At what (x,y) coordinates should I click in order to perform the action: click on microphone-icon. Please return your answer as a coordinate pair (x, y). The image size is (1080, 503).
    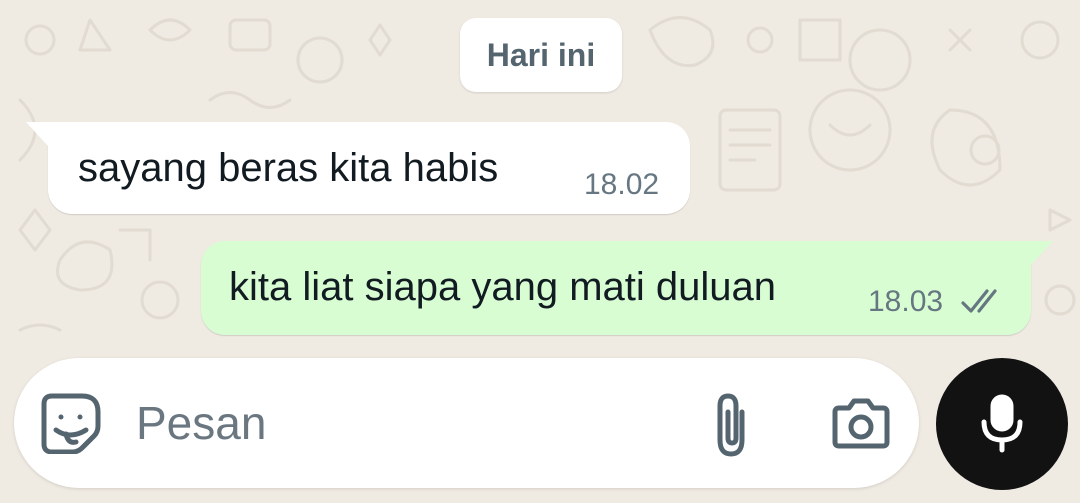
    Looking at the image, I should click on (1002, 423).